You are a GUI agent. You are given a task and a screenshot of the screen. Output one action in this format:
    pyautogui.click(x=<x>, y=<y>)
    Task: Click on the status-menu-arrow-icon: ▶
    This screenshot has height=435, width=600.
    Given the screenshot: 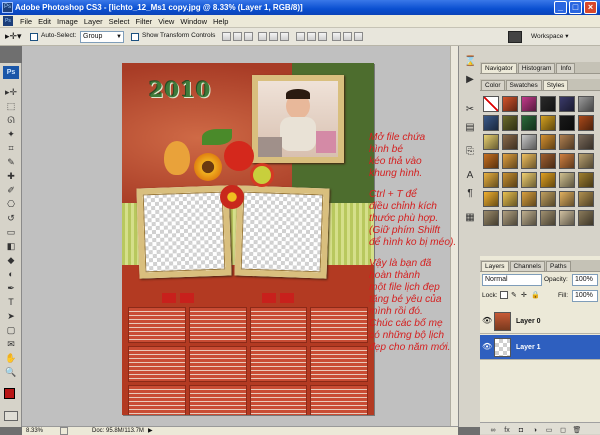 What is the action you would take?
    pyautogui.click(x=150, y=431)
    